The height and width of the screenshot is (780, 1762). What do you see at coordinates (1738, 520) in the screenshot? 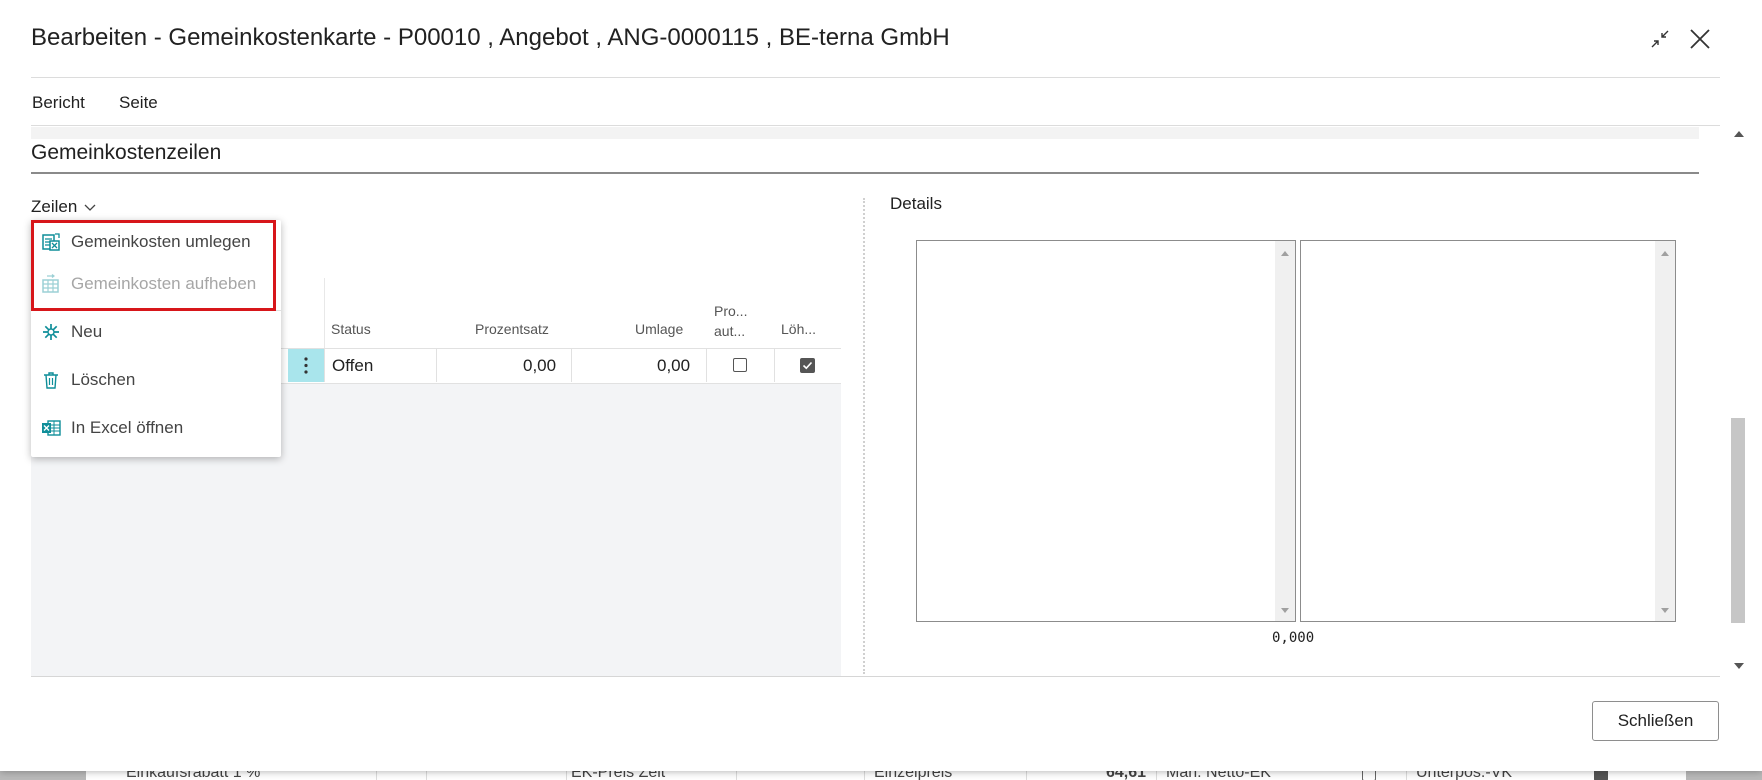
I see `scrollbar-thumb` at bounding box center [1738, 520].